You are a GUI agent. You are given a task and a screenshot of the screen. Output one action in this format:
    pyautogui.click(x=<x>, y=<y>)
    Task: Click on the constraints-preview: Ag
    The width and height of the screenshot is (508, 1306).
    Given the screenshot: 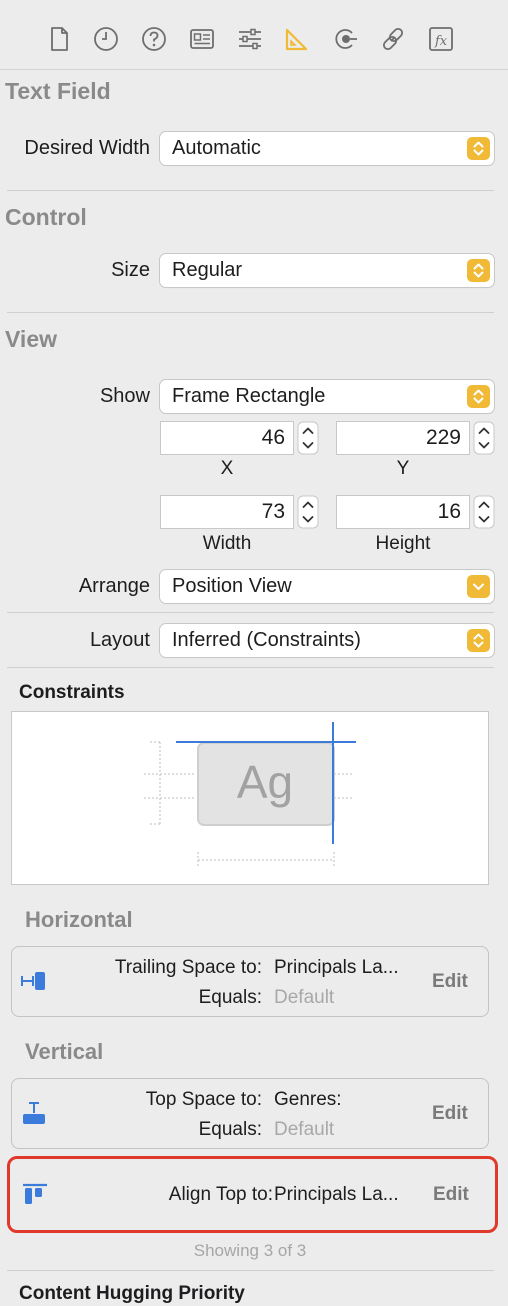 What is the action you would take?
    pyautogui.click(x=250, y=798)
    